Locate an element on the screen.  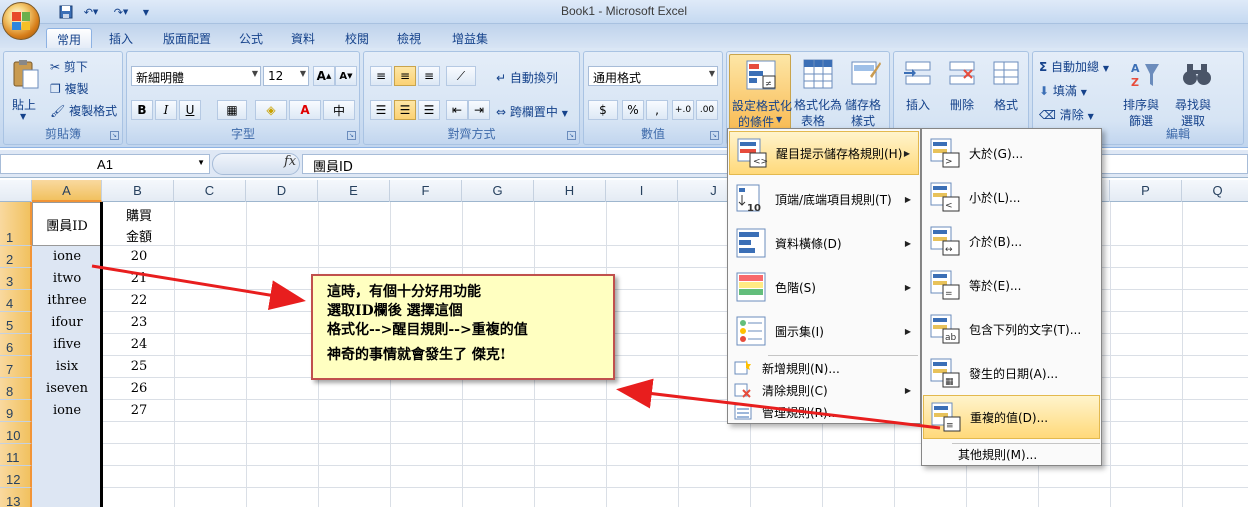
fill-color-icon: ◈ is located at coordinates (271, 110).